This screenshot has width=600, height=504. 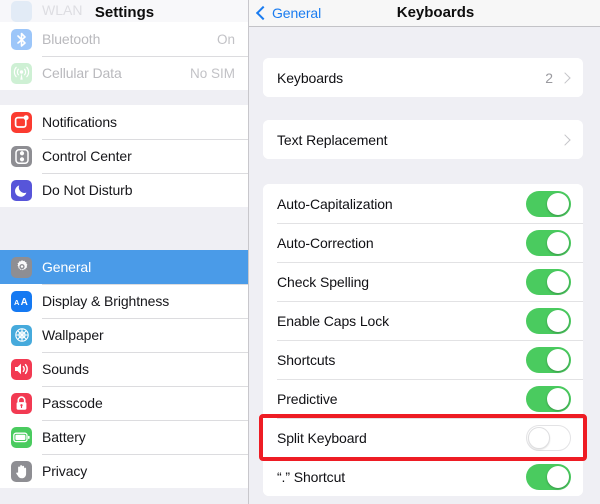 I want to click on toggle-row-label: Predictive, so click(x=307, y=398).